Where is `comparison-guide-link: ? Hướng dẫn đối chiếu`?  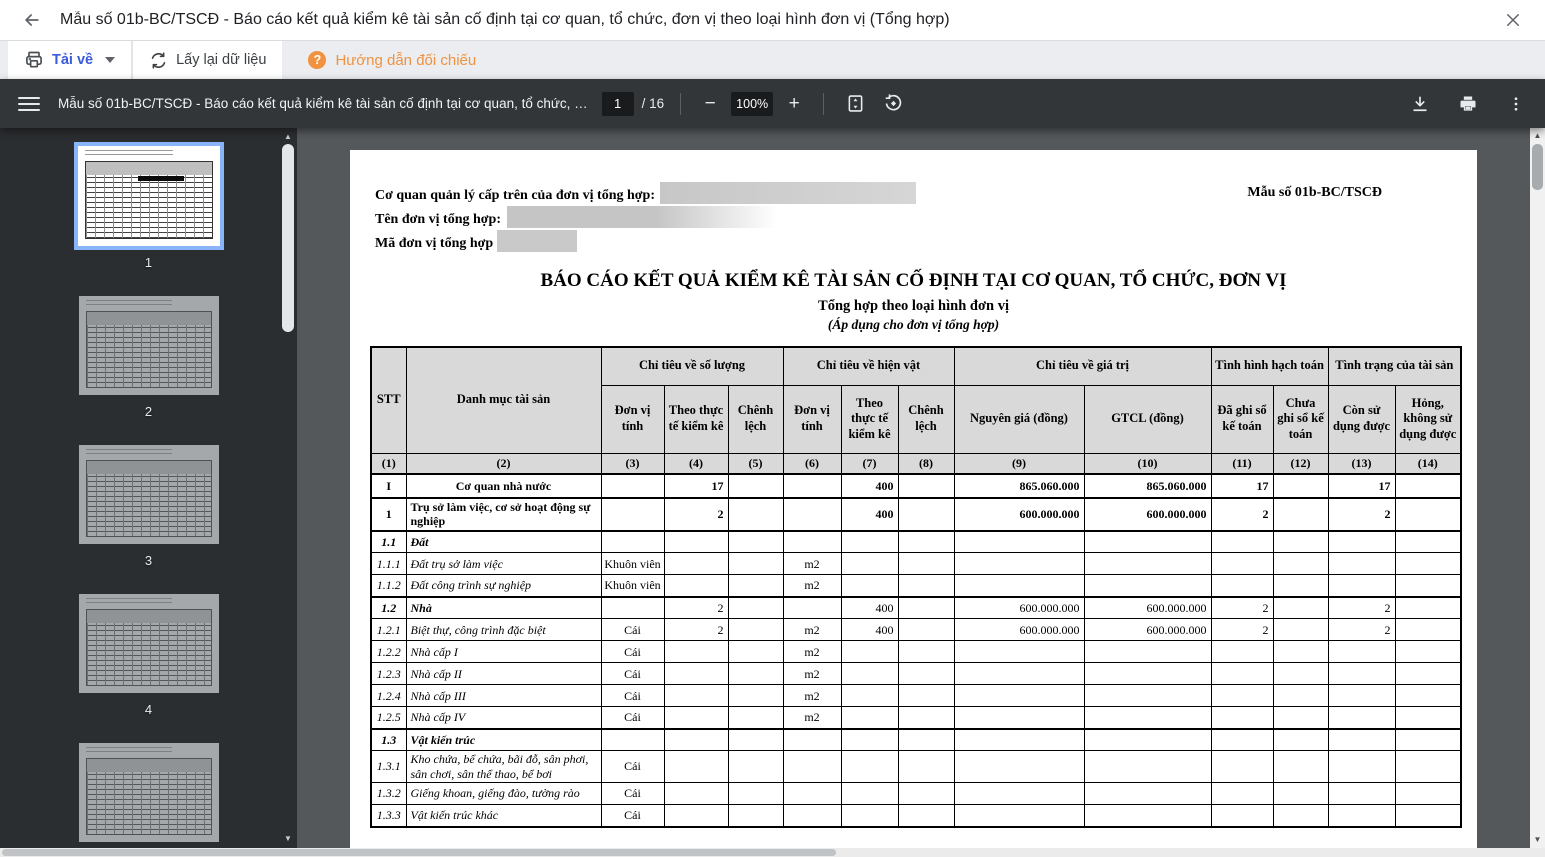
comparison-guide-link: ? Hướng dẫn đối chiếu is located at coordinates (392, 60).